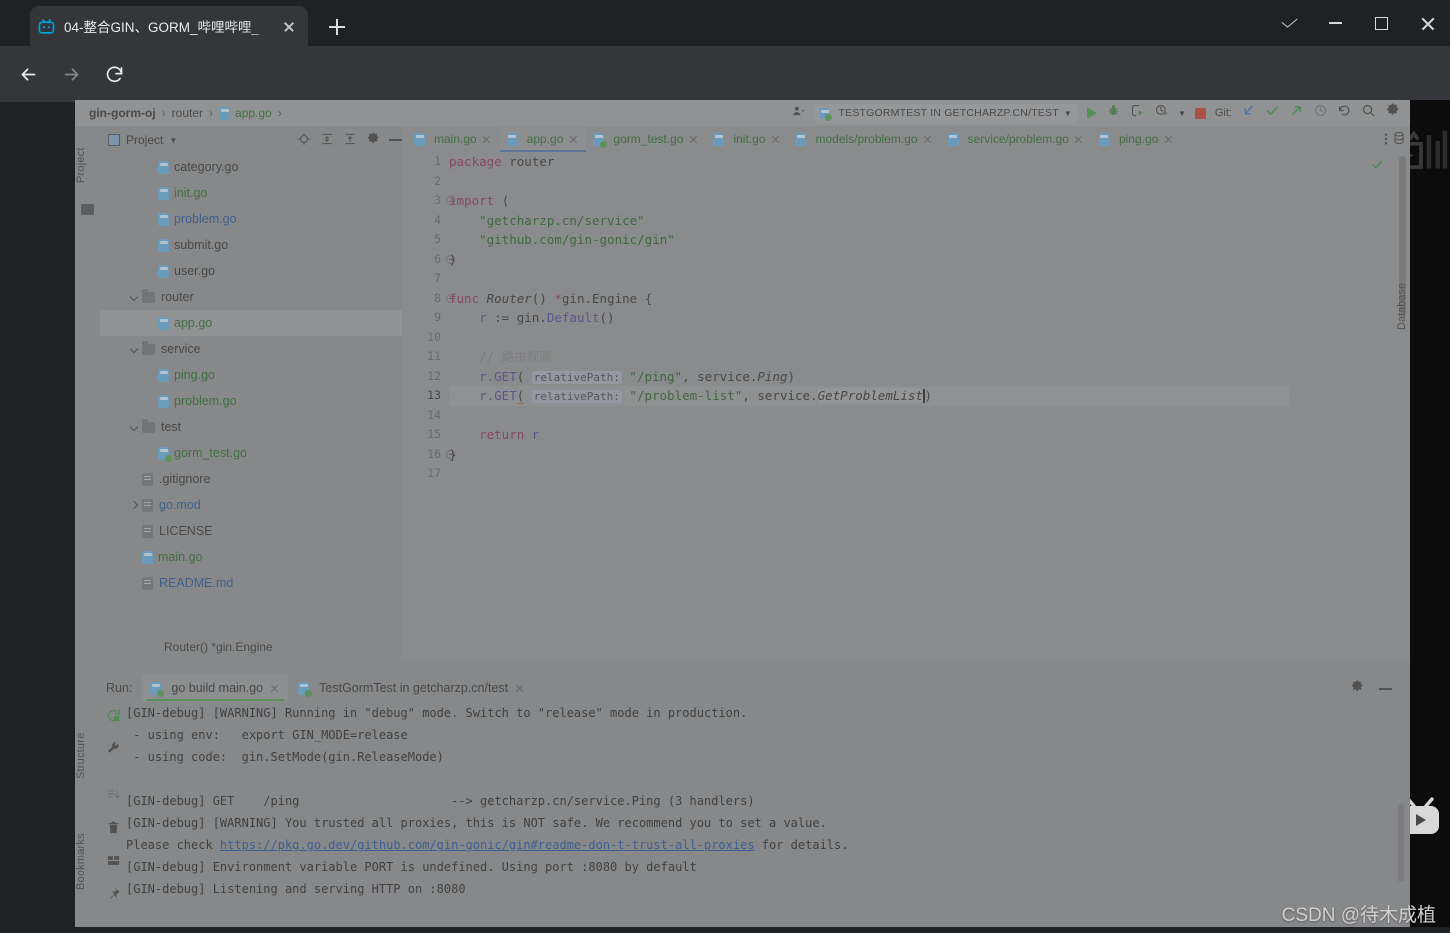 The image size is (1450, 933). Describe the element at coordinates (1296, 113) in the screenshot. I see `push-icon` at that location.